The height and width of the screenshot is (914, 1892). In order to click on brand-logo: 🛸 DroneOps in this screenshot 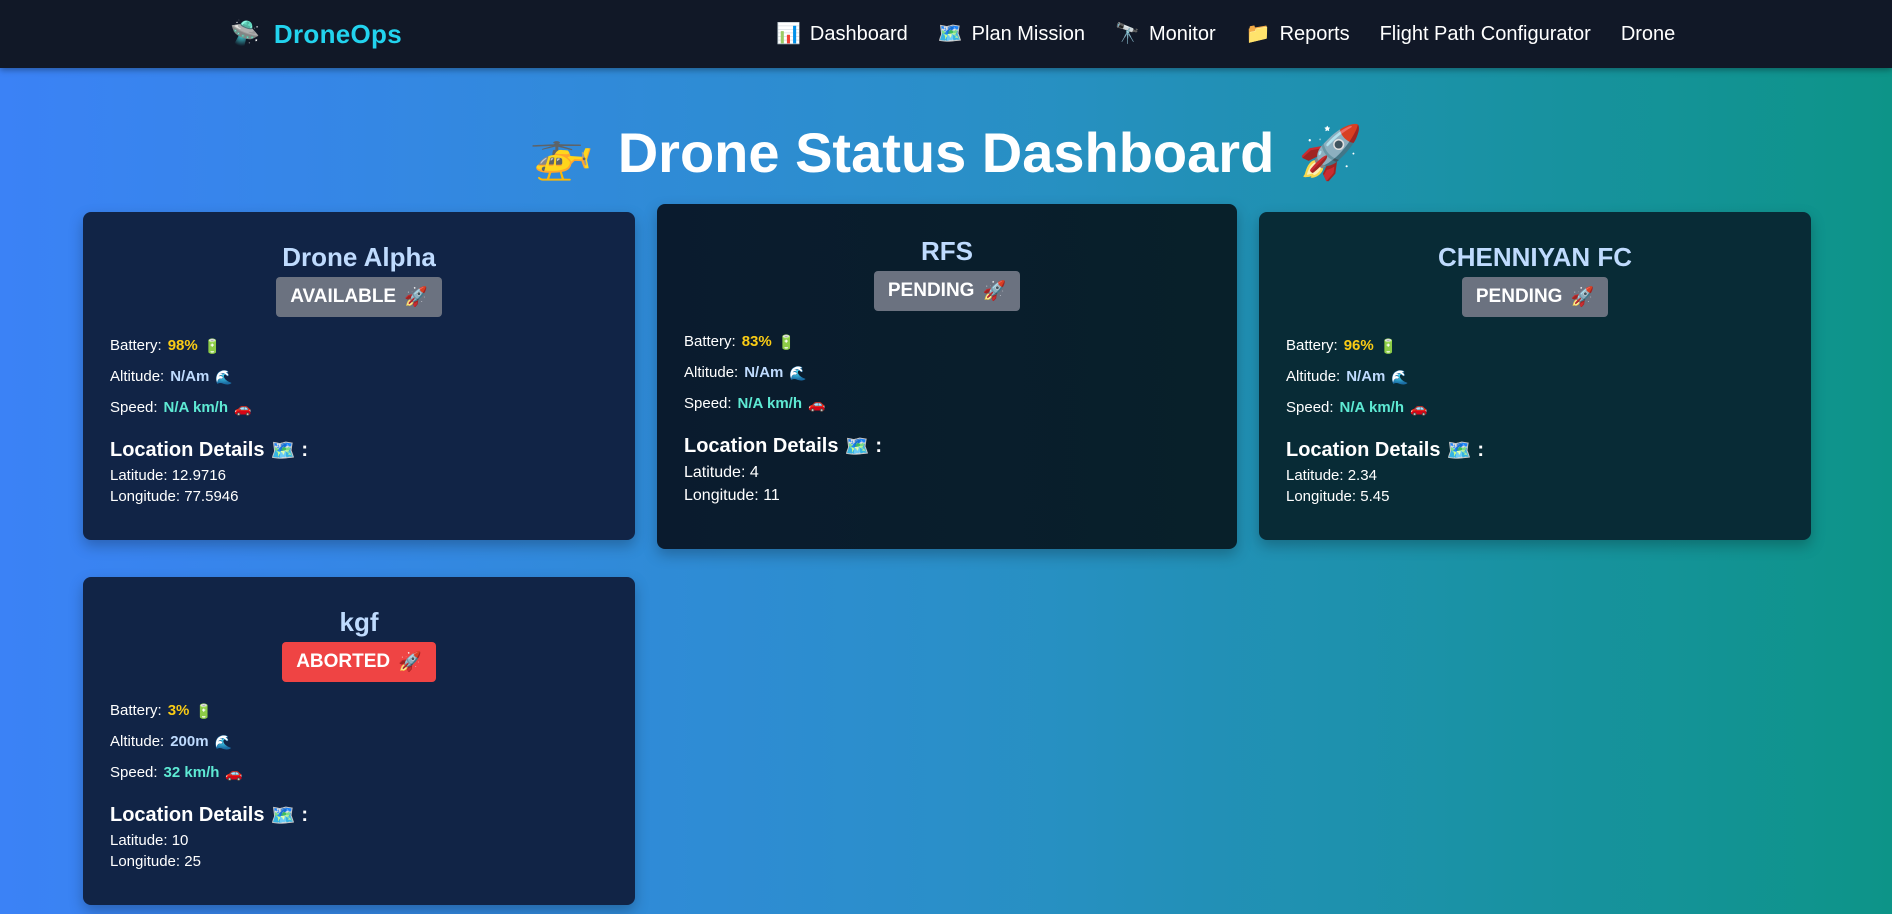, I will do `click(316, 34)`.